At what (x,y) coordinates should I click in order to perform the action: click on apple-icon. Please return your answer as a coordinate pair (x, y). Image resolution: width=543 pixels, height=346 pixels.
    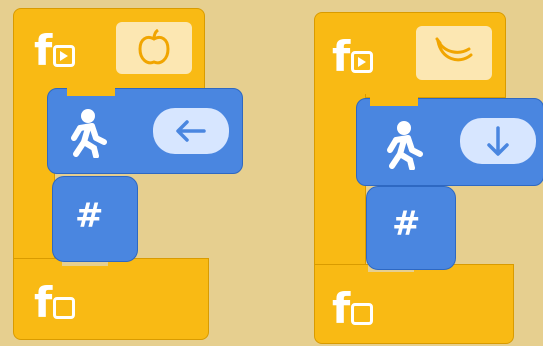
    Looking at the image, I should click on (154, 47).